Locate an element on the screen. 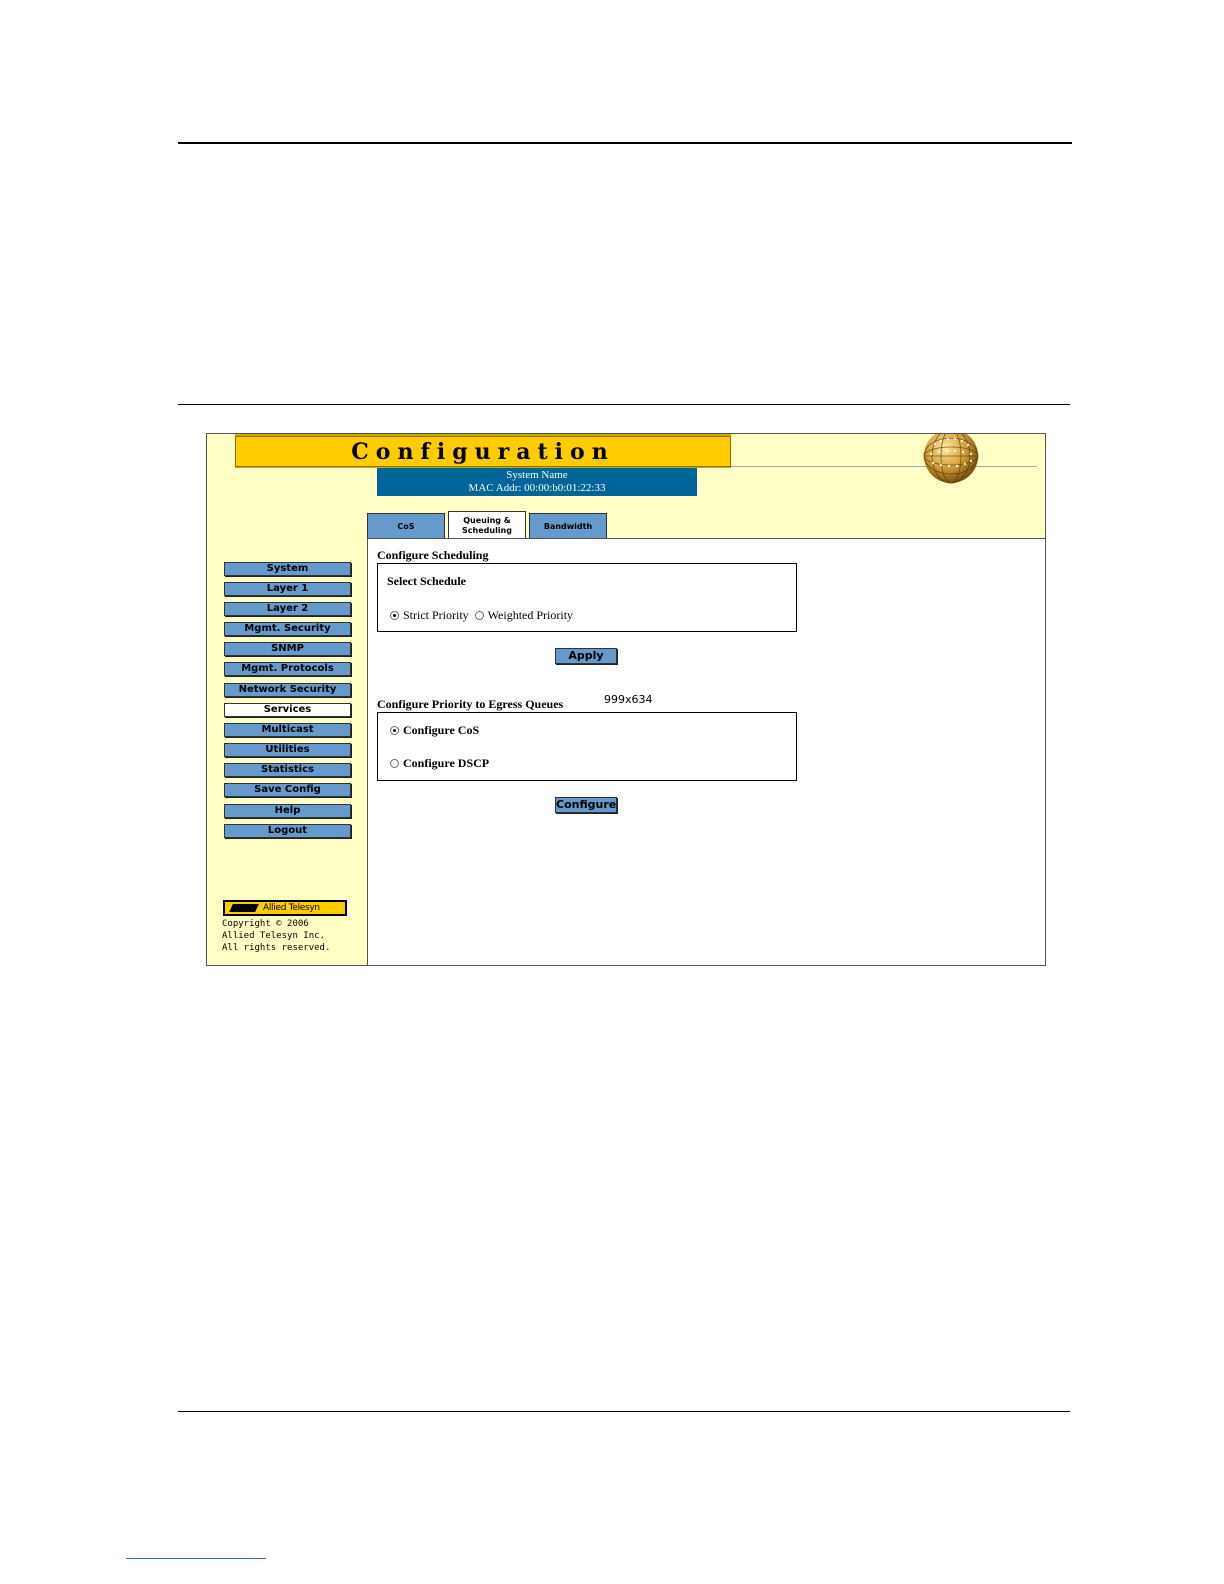 The height and width of the screenshot is (1584, 1224). copyright-line: Allied Telesyn Inc. is located at coordinates (273, 936).